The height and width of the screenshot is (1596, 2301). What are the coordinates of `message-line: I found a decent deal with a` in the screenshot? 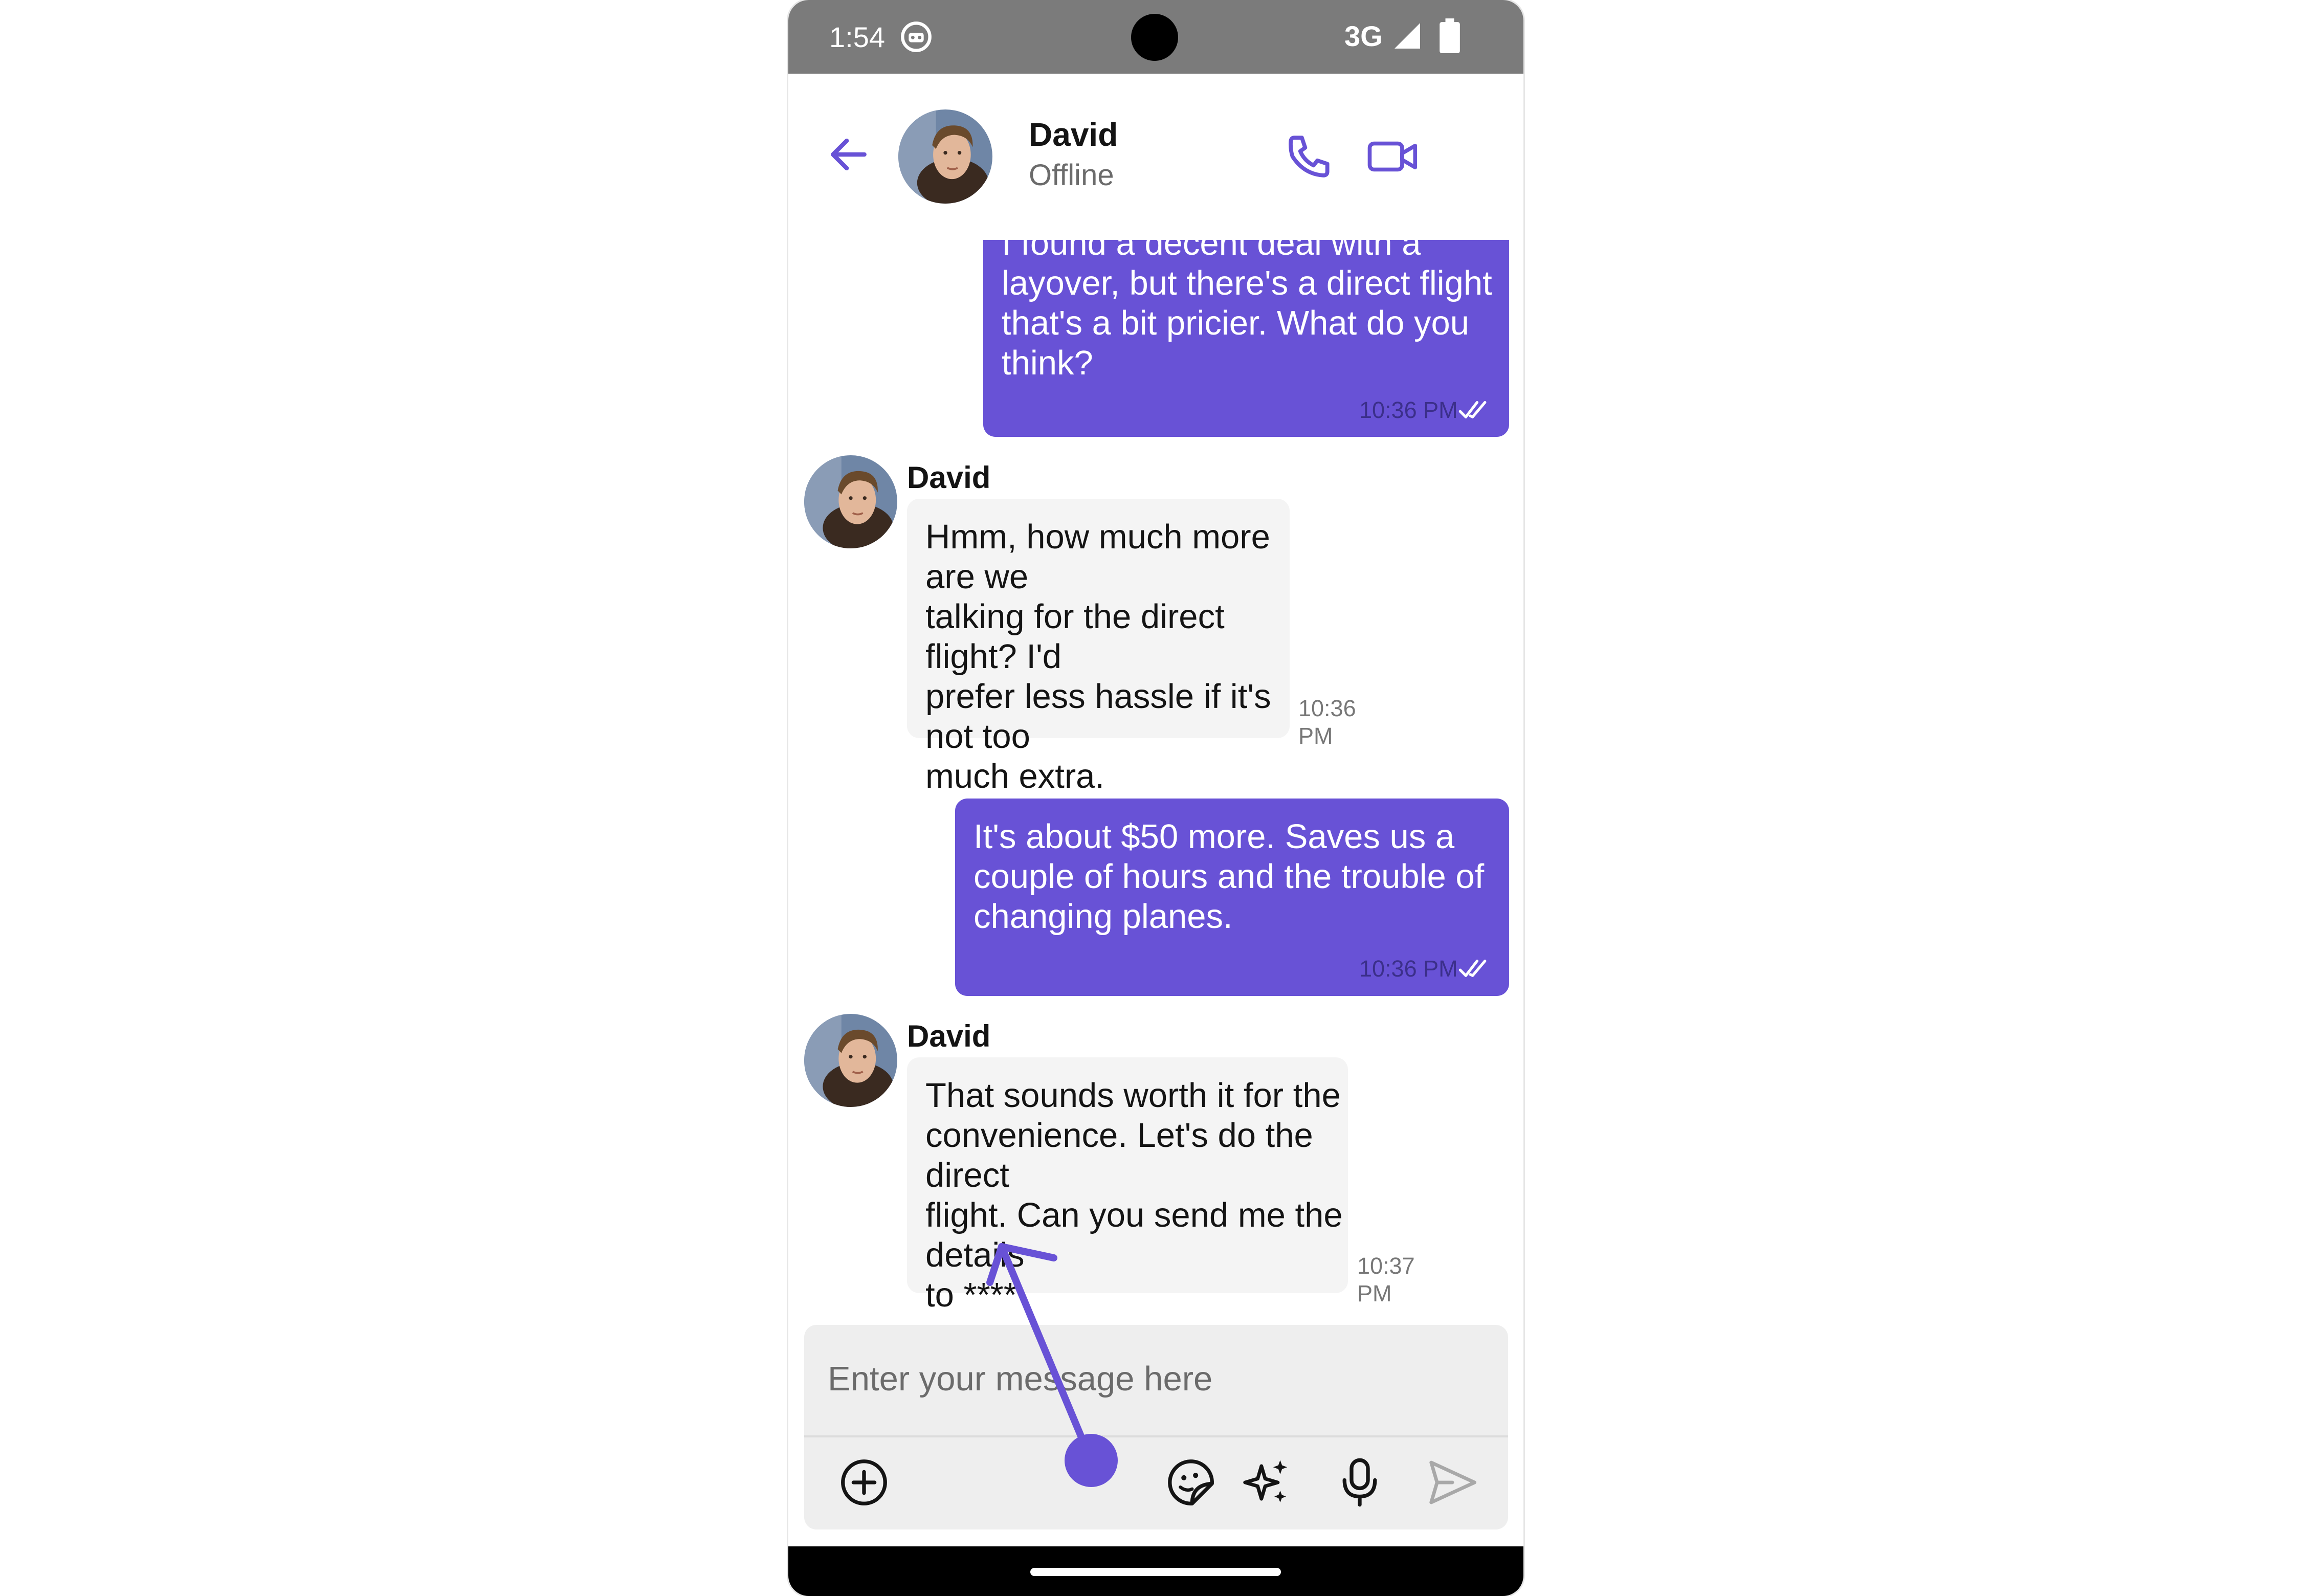 It's located at (1211, 251).